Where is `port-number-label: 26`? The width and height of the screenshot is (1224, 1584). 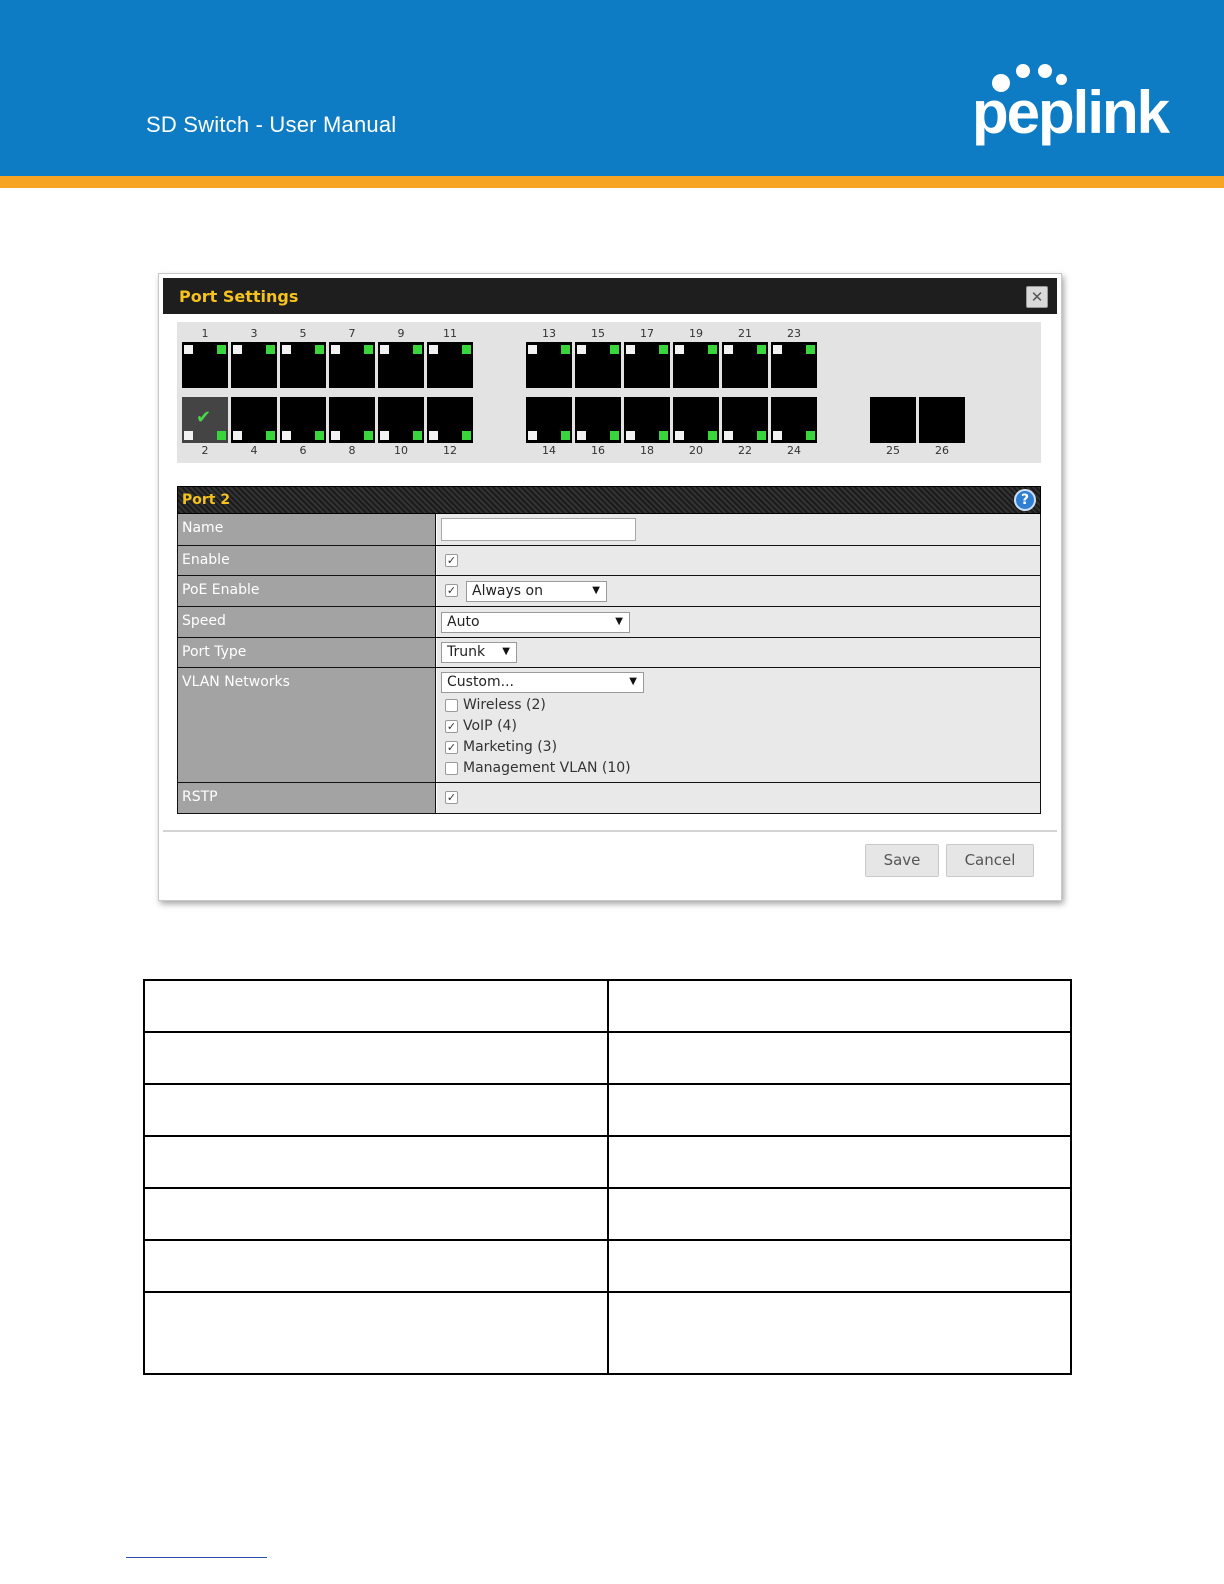
port-number-label: 26 is located at coordinates (942, 450).